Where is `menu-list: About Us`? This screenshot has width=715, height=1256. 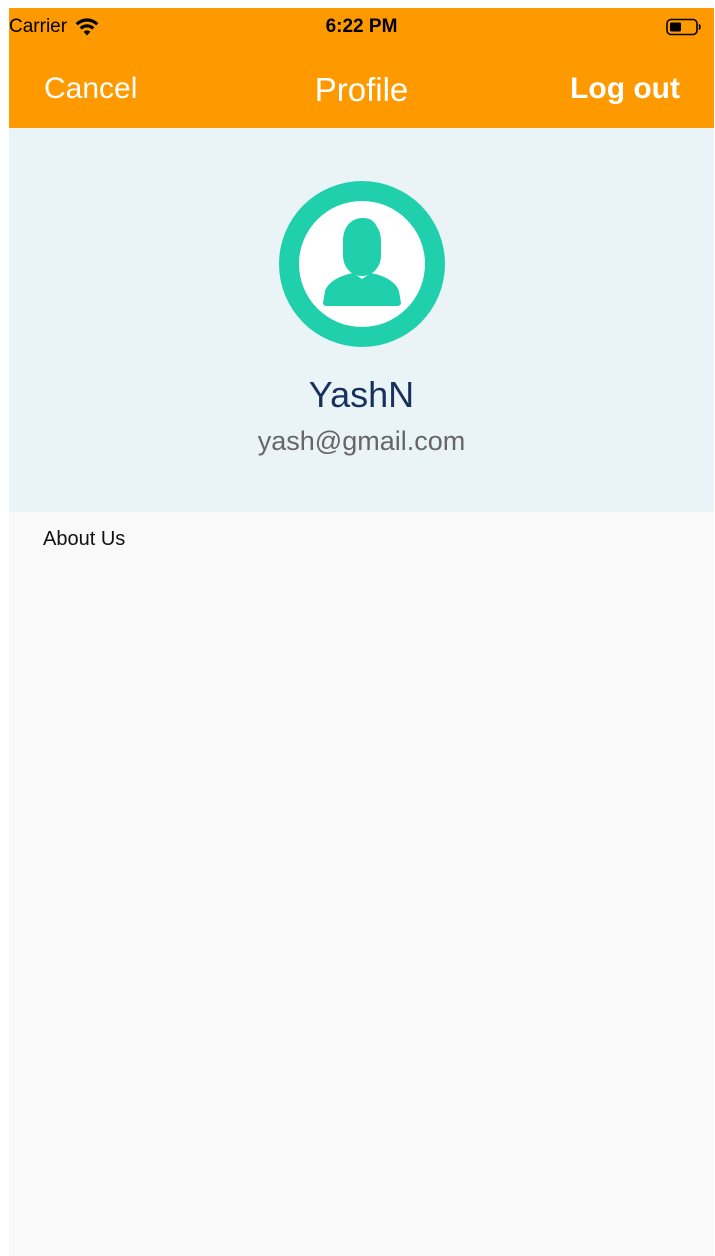
menu-list: About Us is located at coordinates (361, 541).